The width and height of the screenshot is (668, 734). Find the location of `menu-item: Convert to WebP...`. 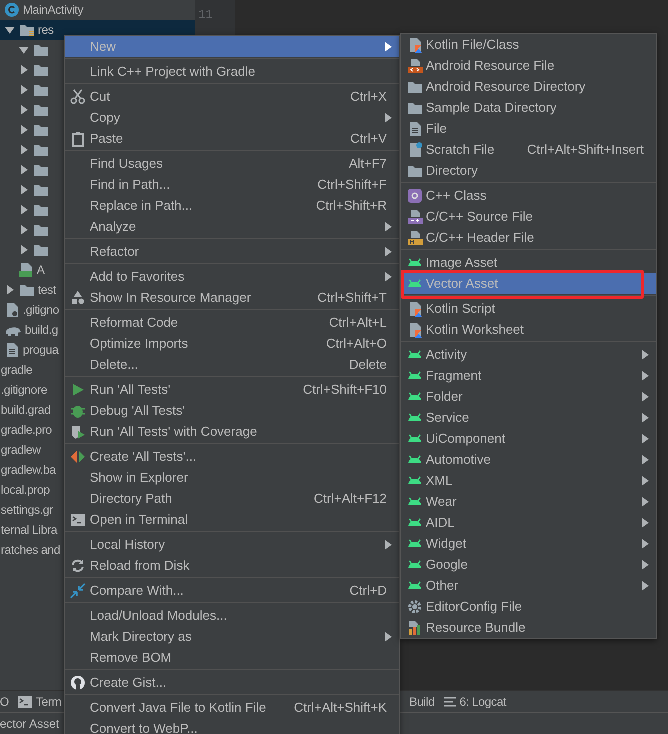

menu-item: Convert to WebP... is located at coordinates (232, 726).